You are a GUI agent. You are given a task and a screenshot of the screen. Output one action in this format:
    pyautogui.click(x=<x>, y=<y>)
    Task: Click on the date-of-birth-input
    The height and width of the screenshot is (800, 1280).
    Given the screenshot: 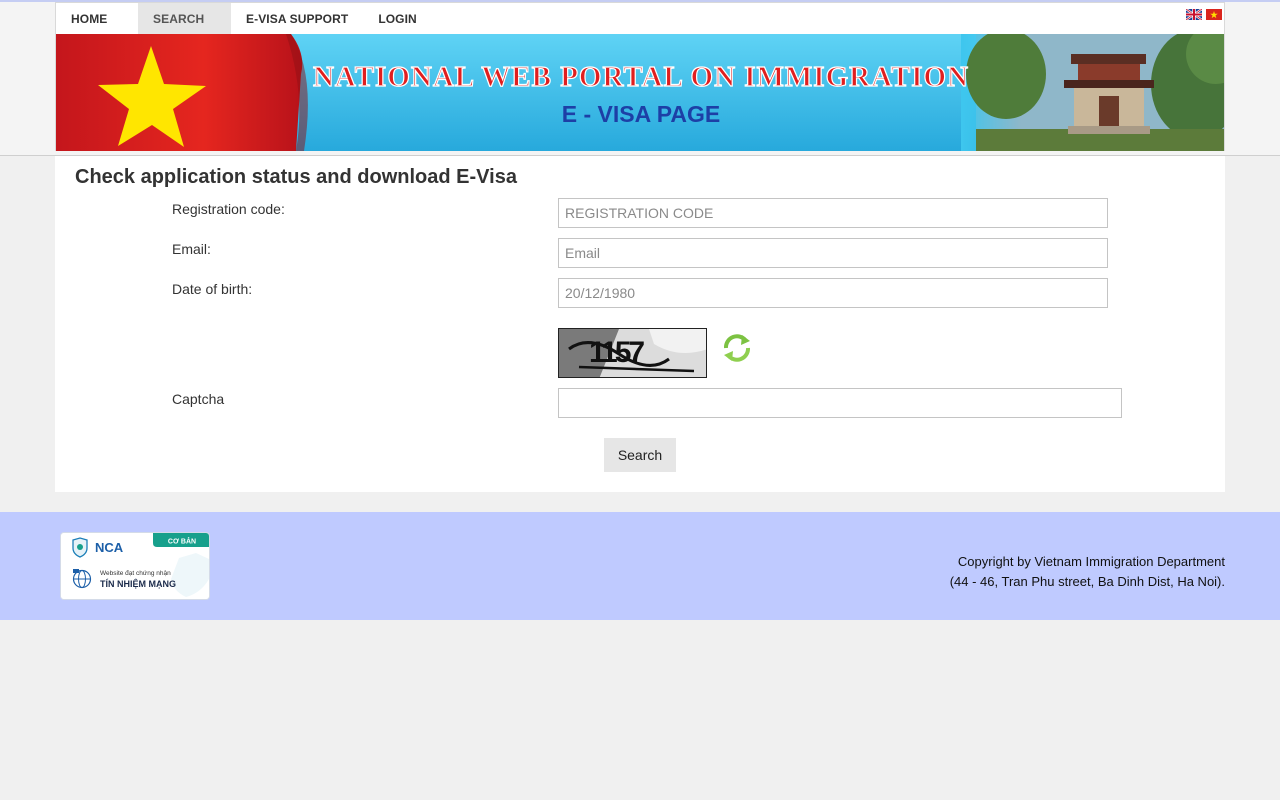 What is the action you would take?
    pyautogui.click(x=833, y=293)
    